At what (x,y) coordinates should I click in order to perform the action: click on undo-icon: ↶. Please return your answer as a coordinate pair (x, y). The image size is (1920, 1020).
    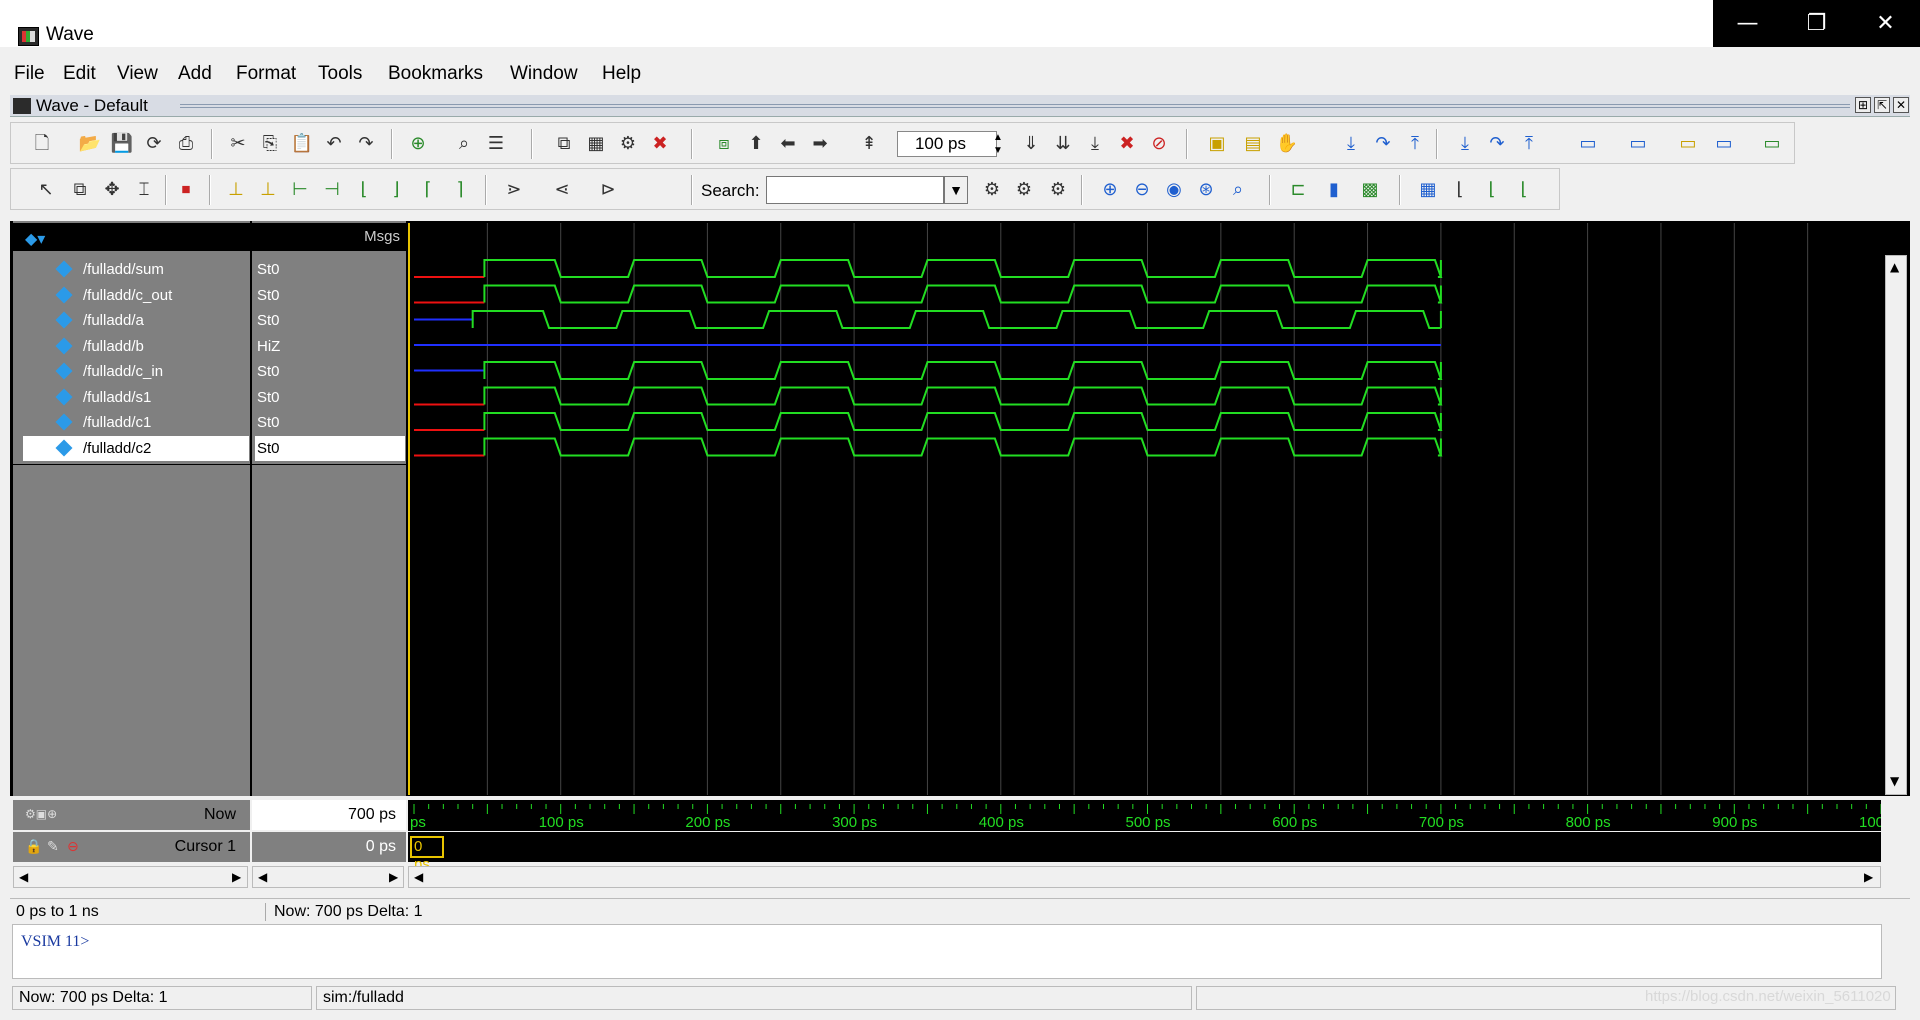
    Looking at the image, I should click on (334, 144).